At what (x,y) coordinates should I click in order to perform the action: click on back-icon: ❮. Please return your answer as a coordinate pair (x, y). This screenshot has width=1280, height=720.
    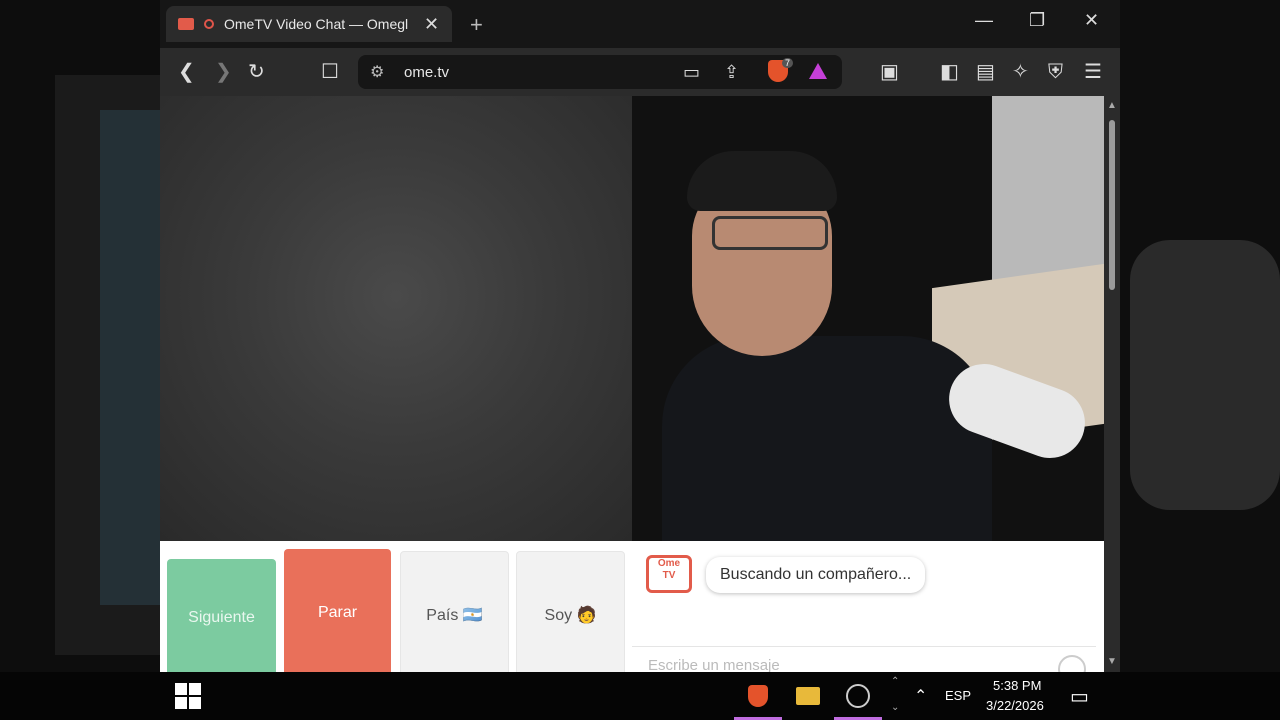
    Looking at the image, I should click on (186, 72).